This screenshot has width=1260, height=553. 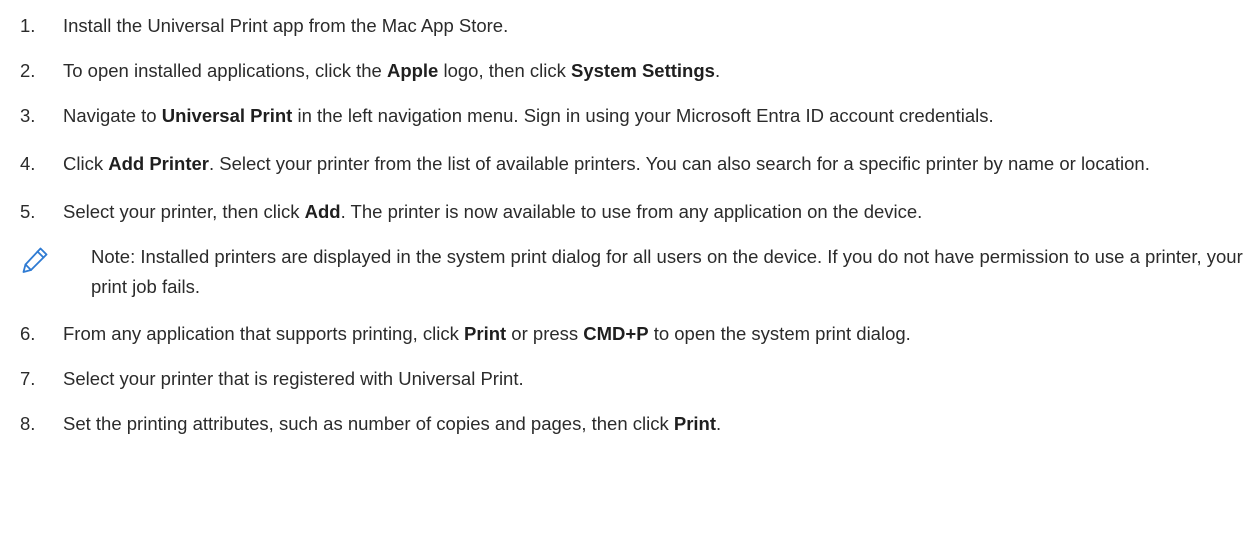 I want to click on step-number: 7., so click(x=28, y=378).